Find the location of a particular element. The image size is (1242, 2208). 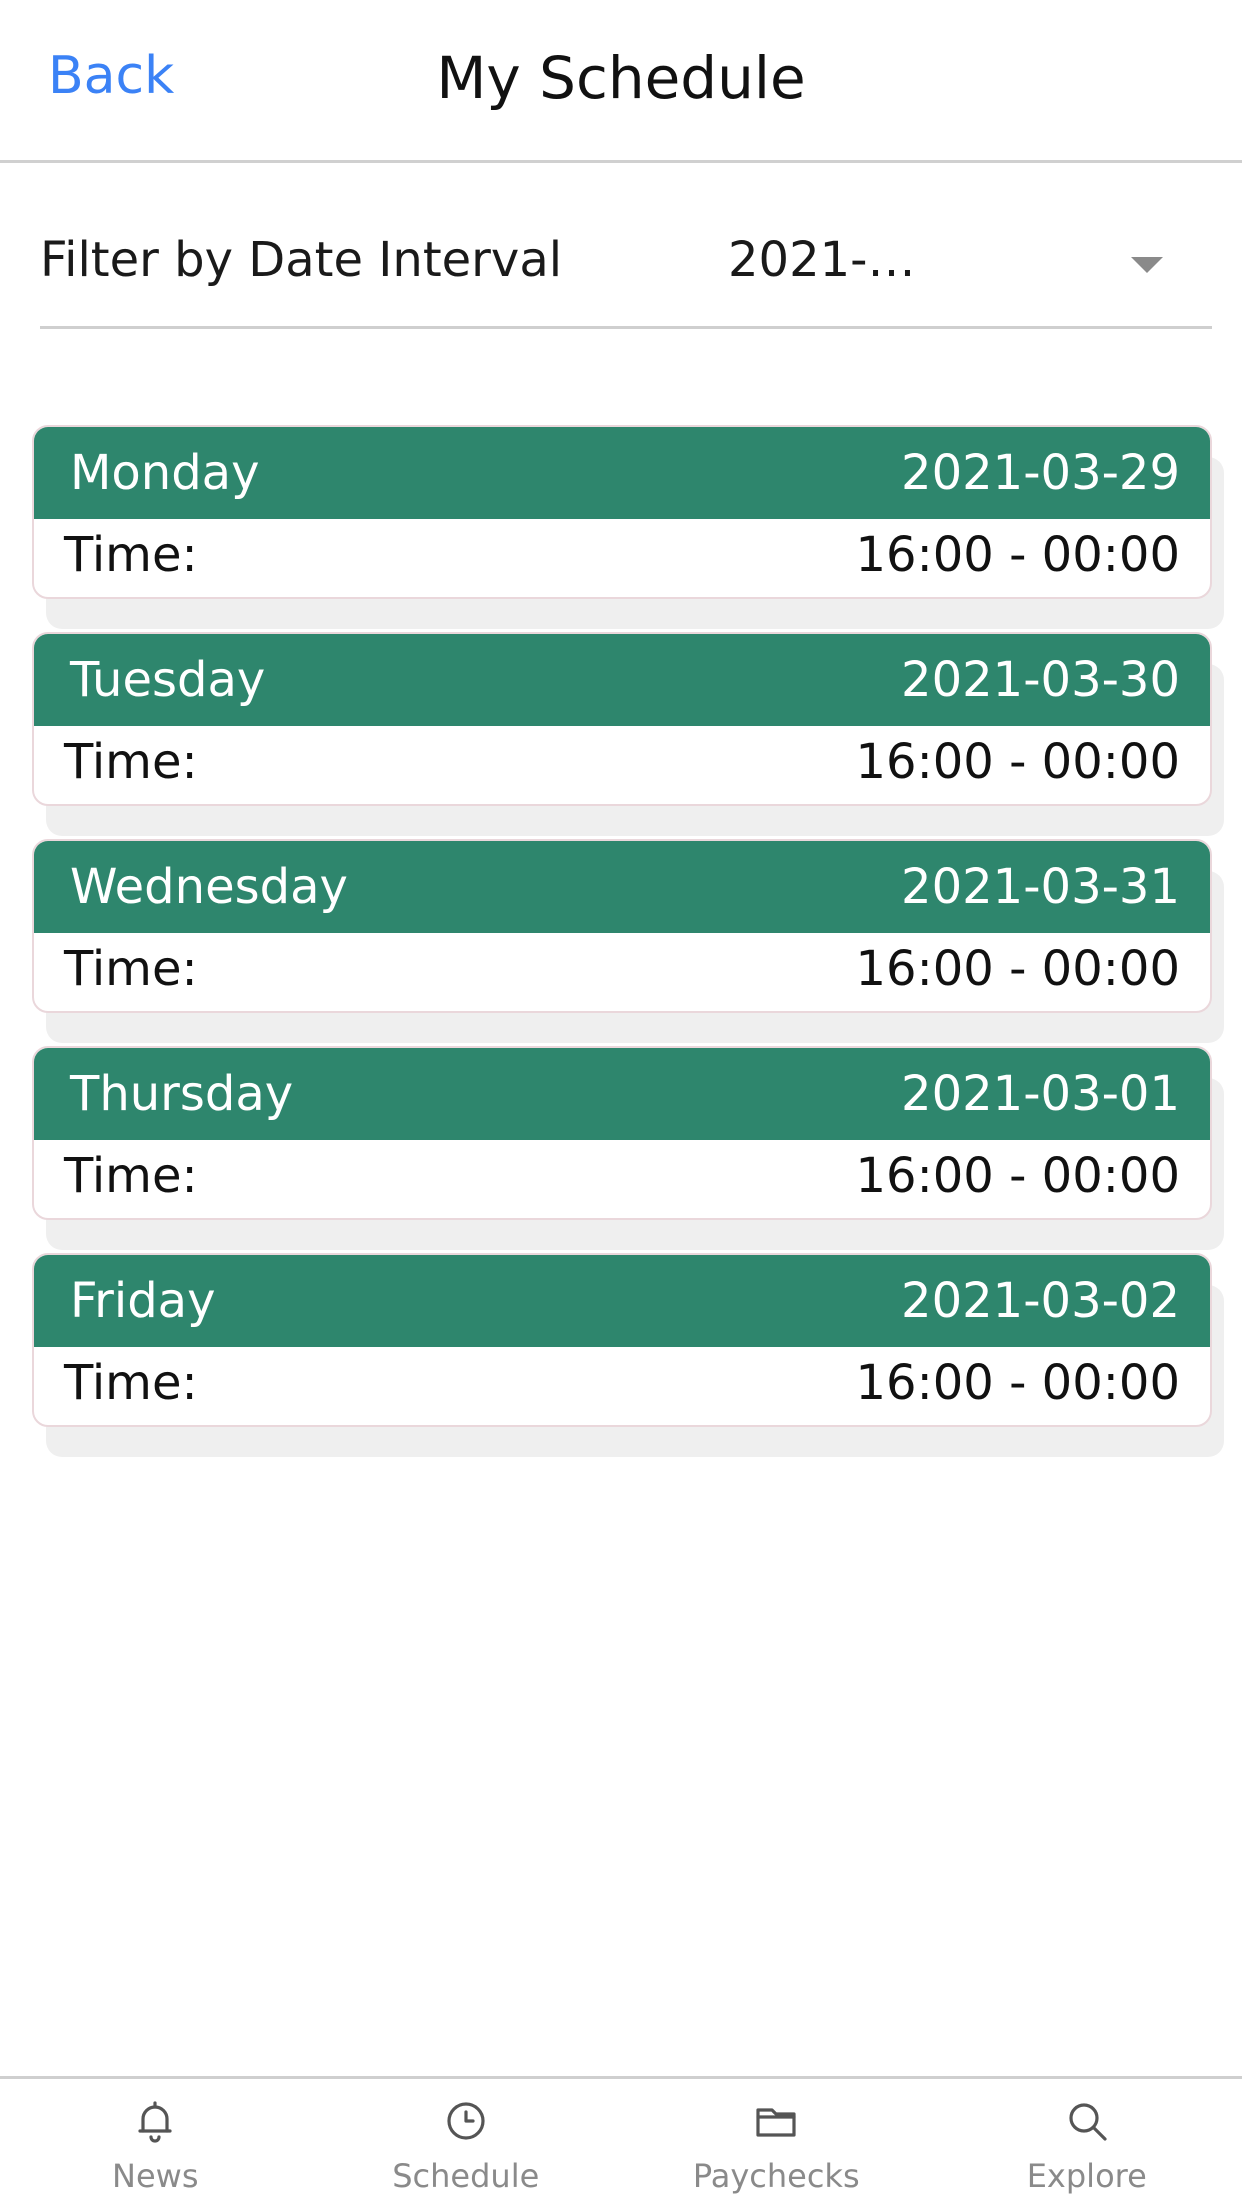

filter-label: Filter by Date Interval is located at coordinates (301, 260).